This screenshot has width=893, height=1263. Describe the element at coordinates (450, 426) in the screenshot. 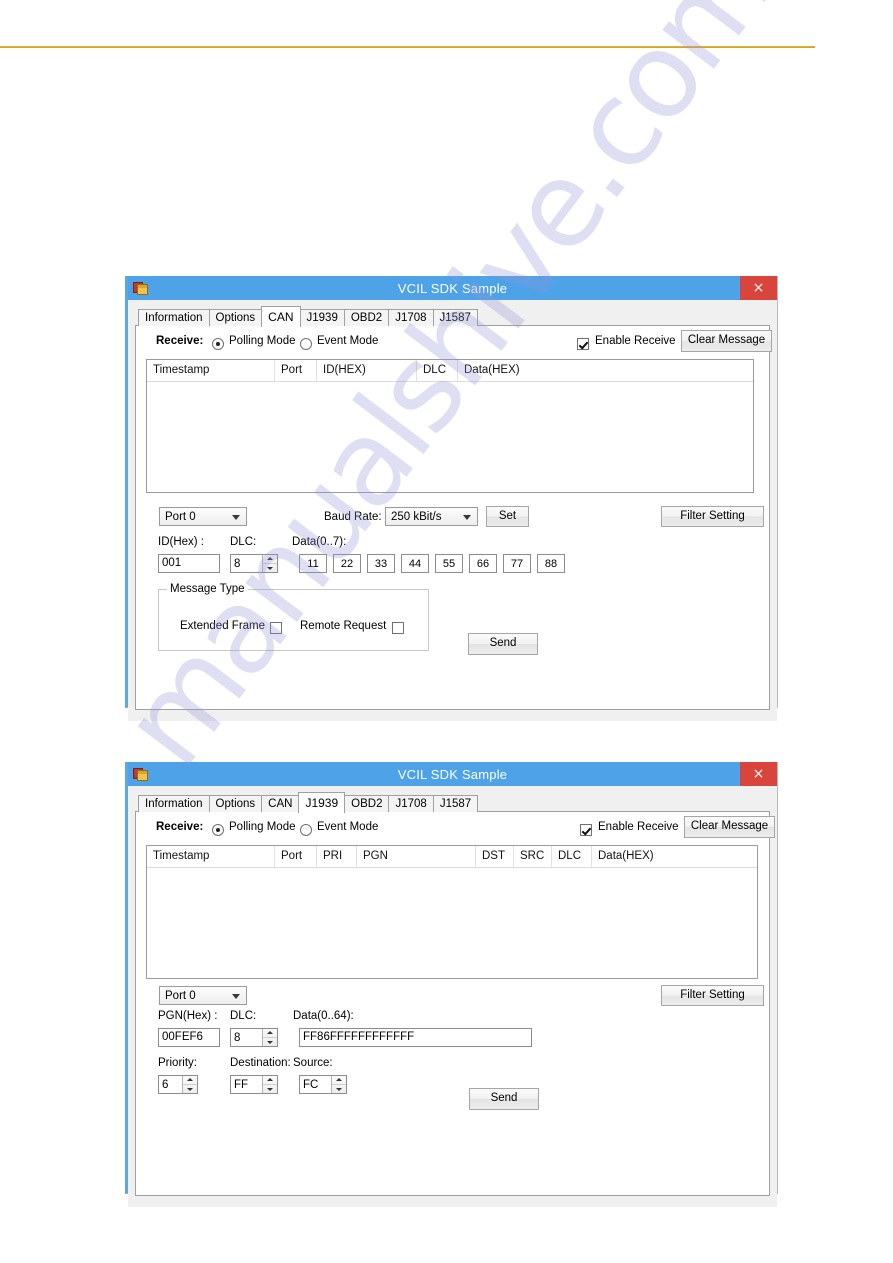

I see `can-message-list: Timestamp Port ID(HEX) DLC Data(HEX)` at that location.